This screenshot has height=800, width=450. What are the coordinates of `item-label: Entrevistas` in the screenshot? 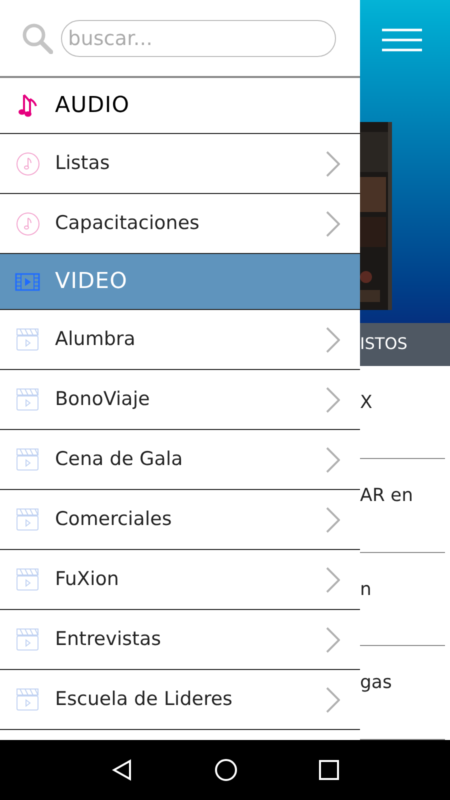 It's located at (108, 639).